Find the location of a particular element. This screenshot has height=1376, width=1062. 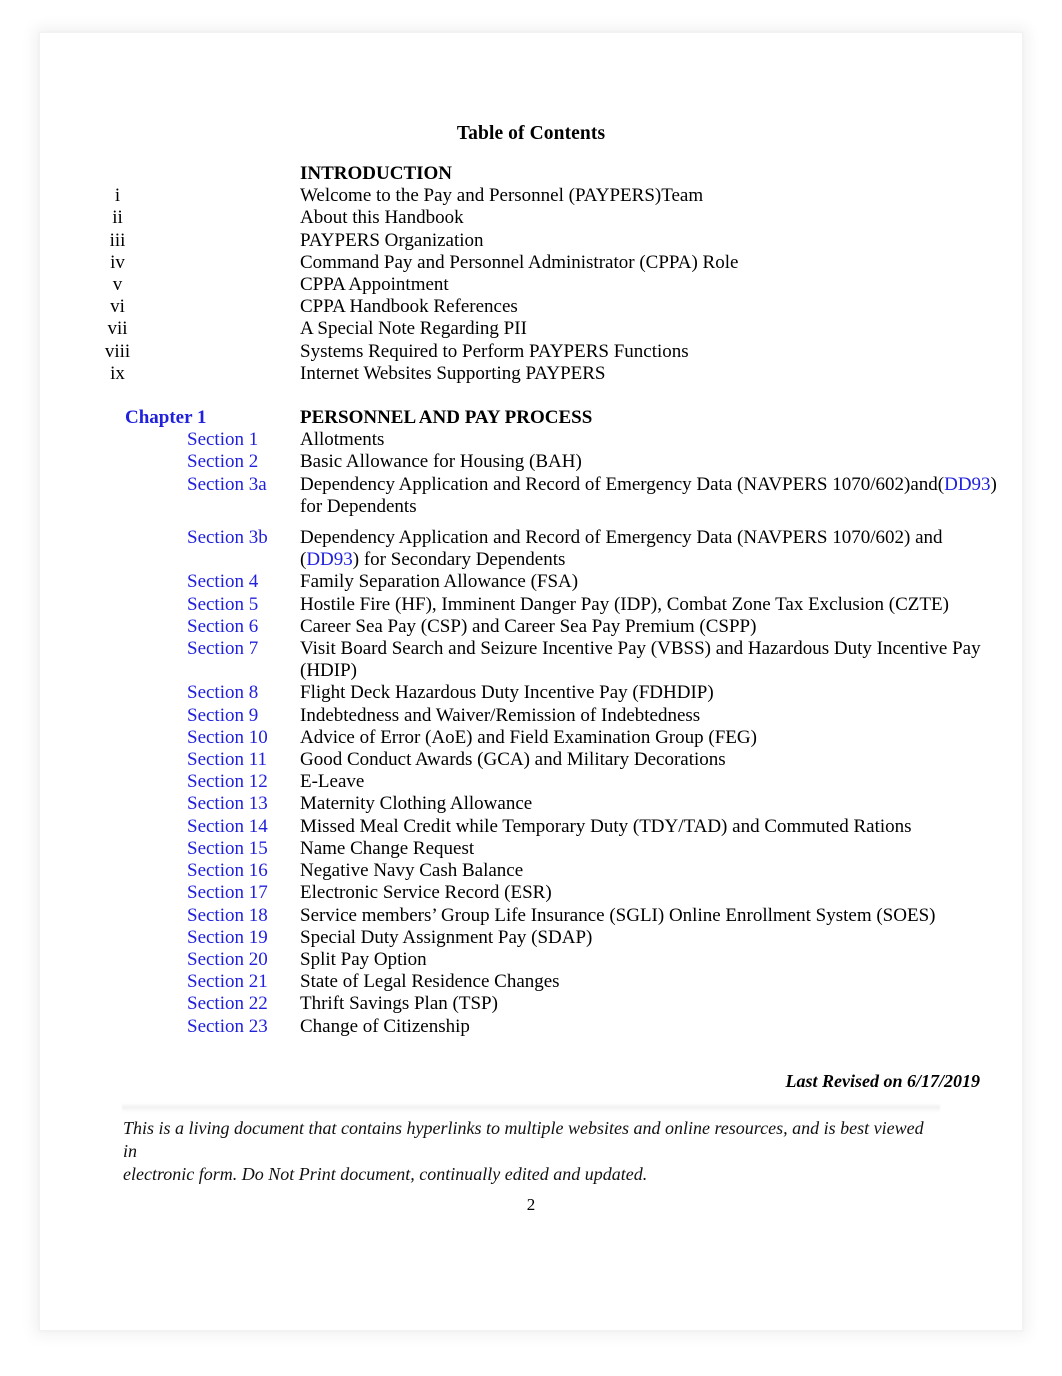

section-link-17: Section 16 is located at coordinates (170, 871).